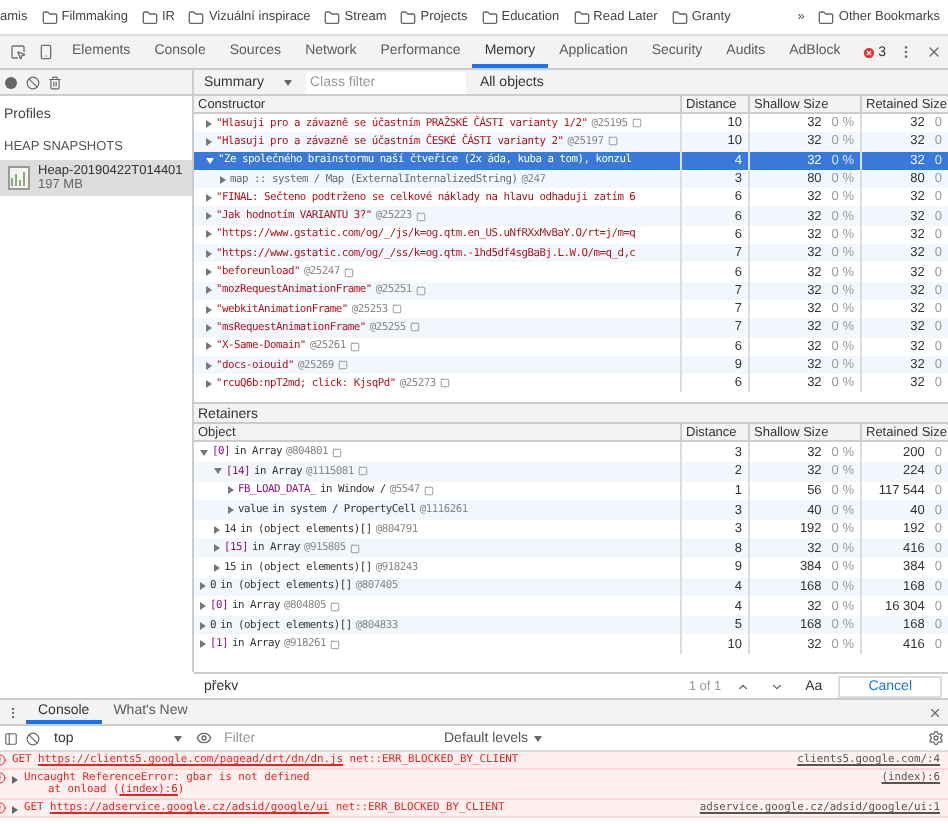 This screenshot has height=824, width=948. Describe the element at coordinates (204, 738) in the screenshot. I see `eye-icon` at that location.